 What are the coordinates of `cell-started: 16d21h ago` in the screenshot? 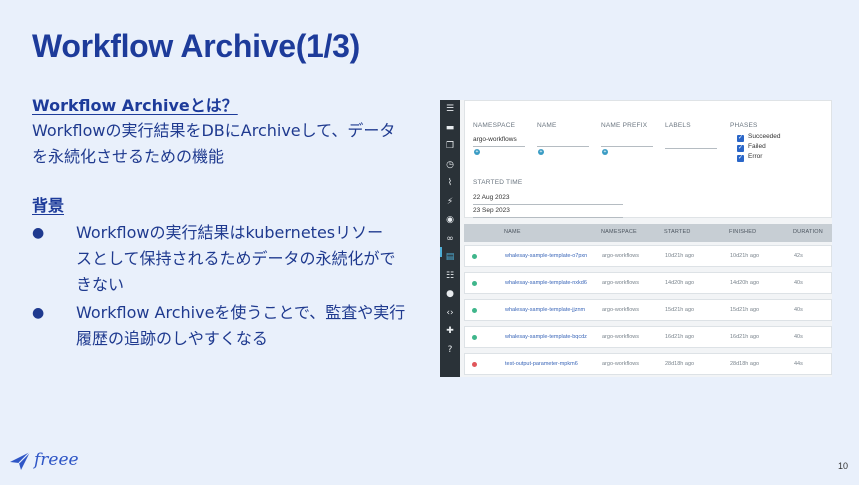 It's located at (680, 337).